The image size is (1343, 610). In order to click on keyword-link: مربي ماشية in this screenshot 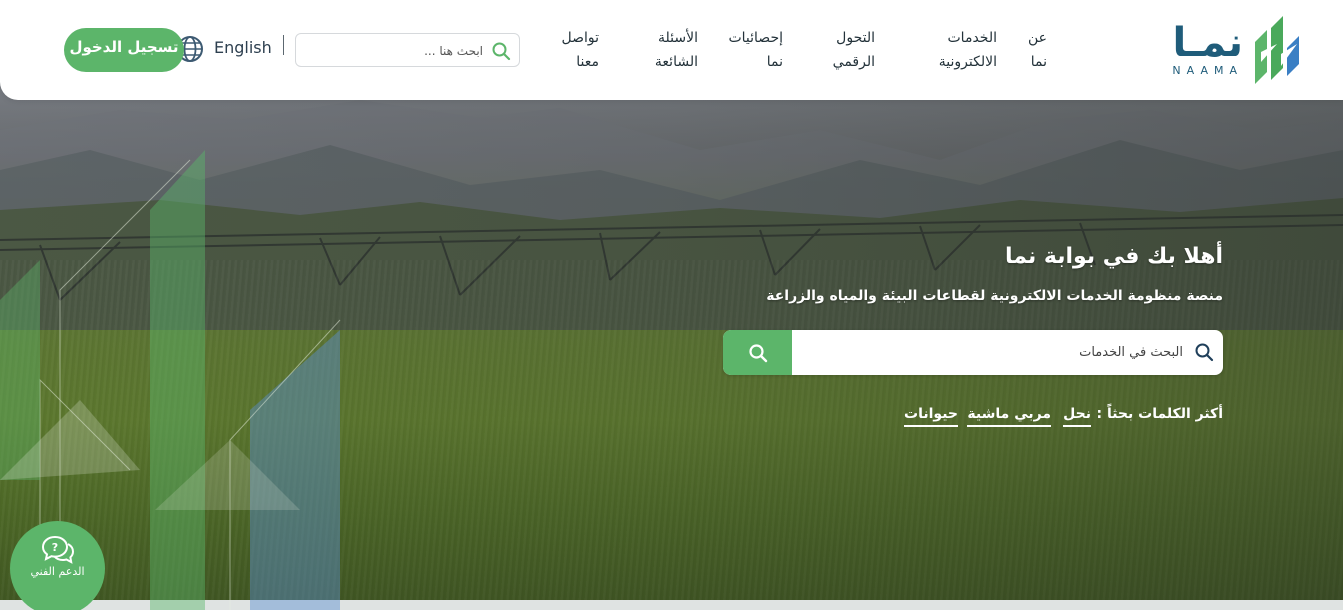, I will do `click(1009, 416)`.